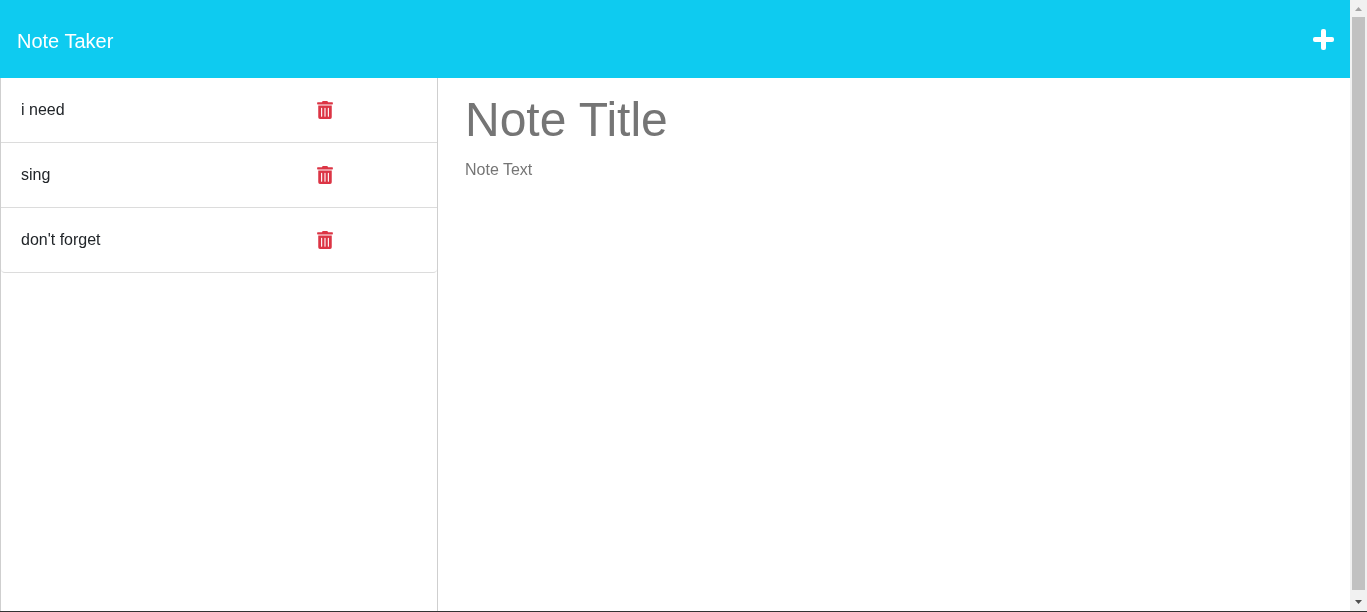 This screenshot has width=1367, height=612. Describe the element at coordinates (219, 175) in the screenshot. I see `note-list-item: sing` at that location.